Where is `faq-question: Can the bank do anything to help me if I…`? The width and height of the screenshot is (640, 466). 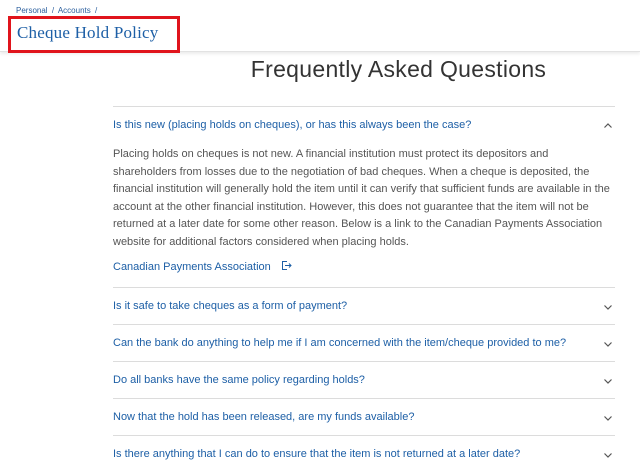 faq-question: Can the bank do anything to help me if I… is located at coordinates (364, 343).